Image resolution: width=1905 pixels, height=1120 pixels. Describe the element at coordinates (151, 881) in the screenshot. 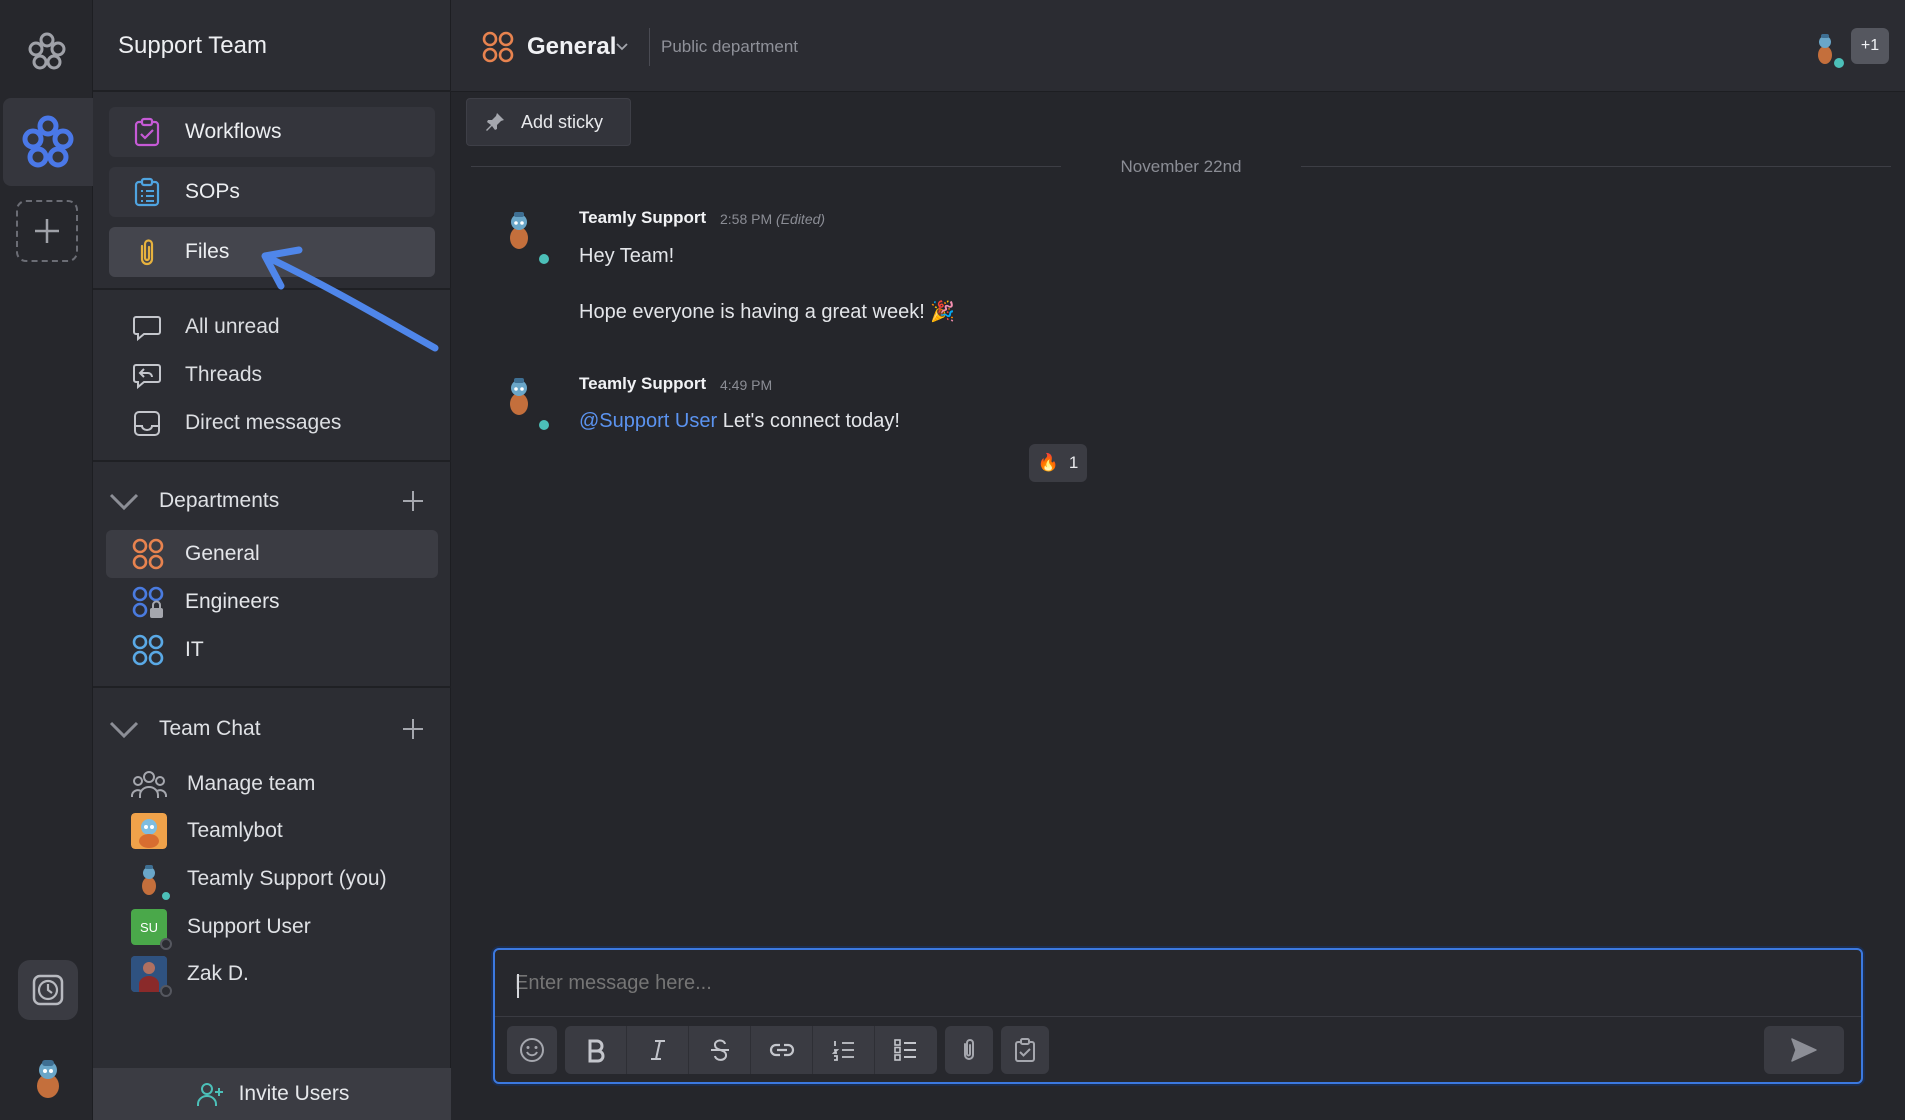

I see `teamly-support-avatar` at that location.